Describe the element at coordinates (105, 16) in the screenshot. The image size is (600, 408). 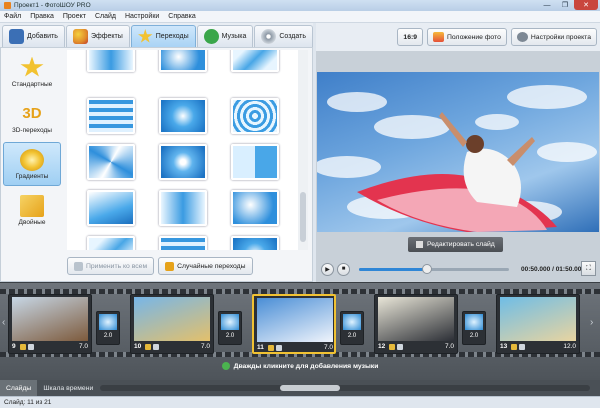
I see `menu-slide: Слайд` at that location.